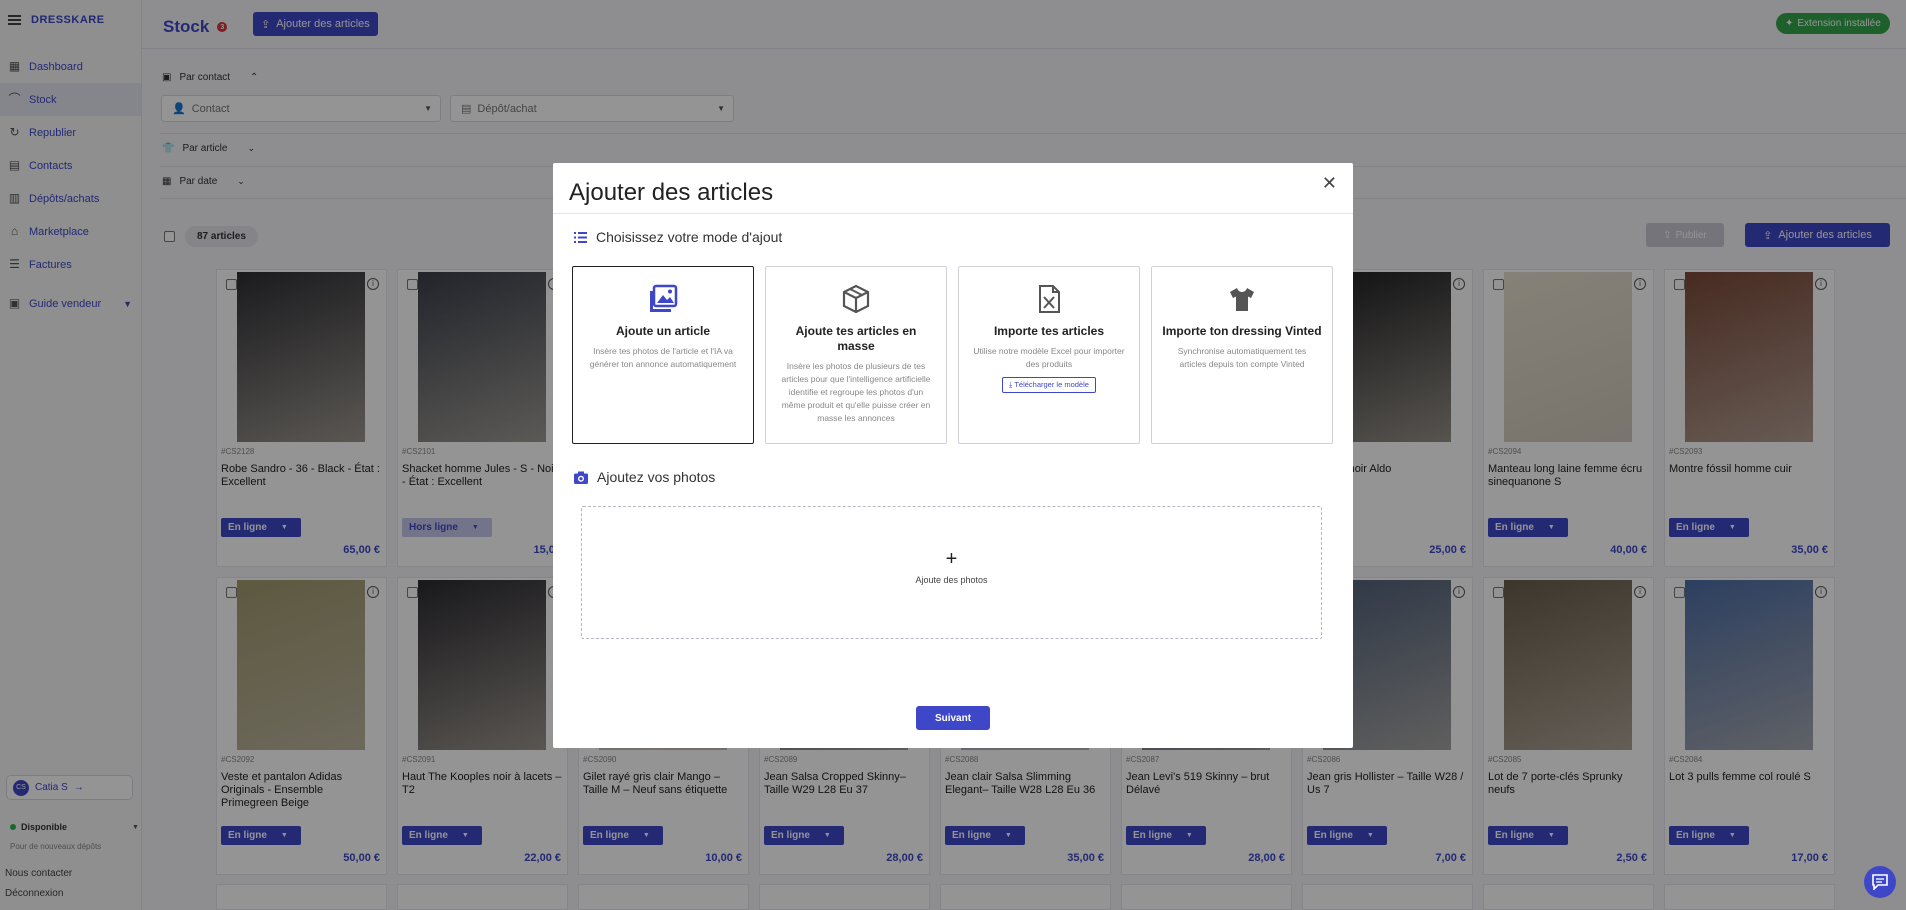 Image resolution: width=1906 pixels, height=910 pixels. I want to click on download-template-button: ⤓ Télécharger le modèle, so click(1049, 385).